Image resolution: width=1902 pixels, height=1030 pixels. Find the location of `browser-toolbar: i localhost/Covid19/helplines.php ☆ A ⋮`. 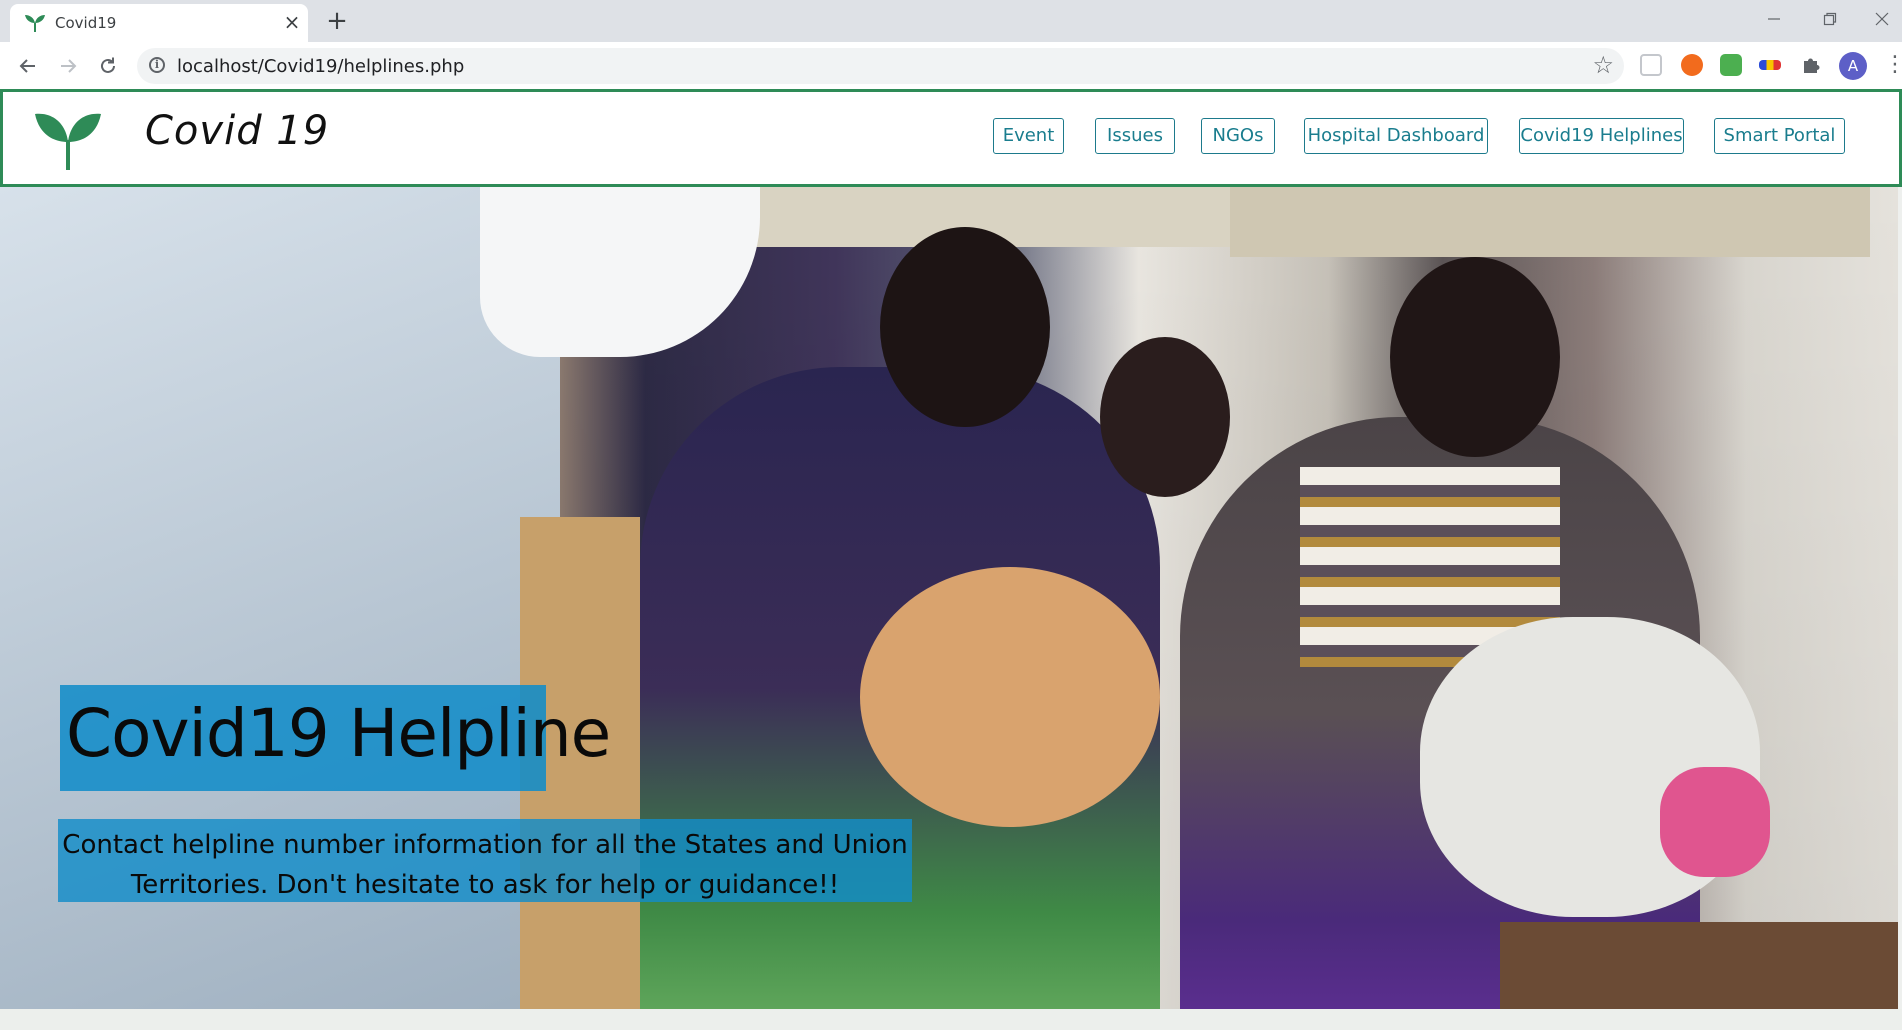

browser-toolbar: i localhost/Covid19/helplines.php ☆ A ⋮ is located at coordinates (951, 65).